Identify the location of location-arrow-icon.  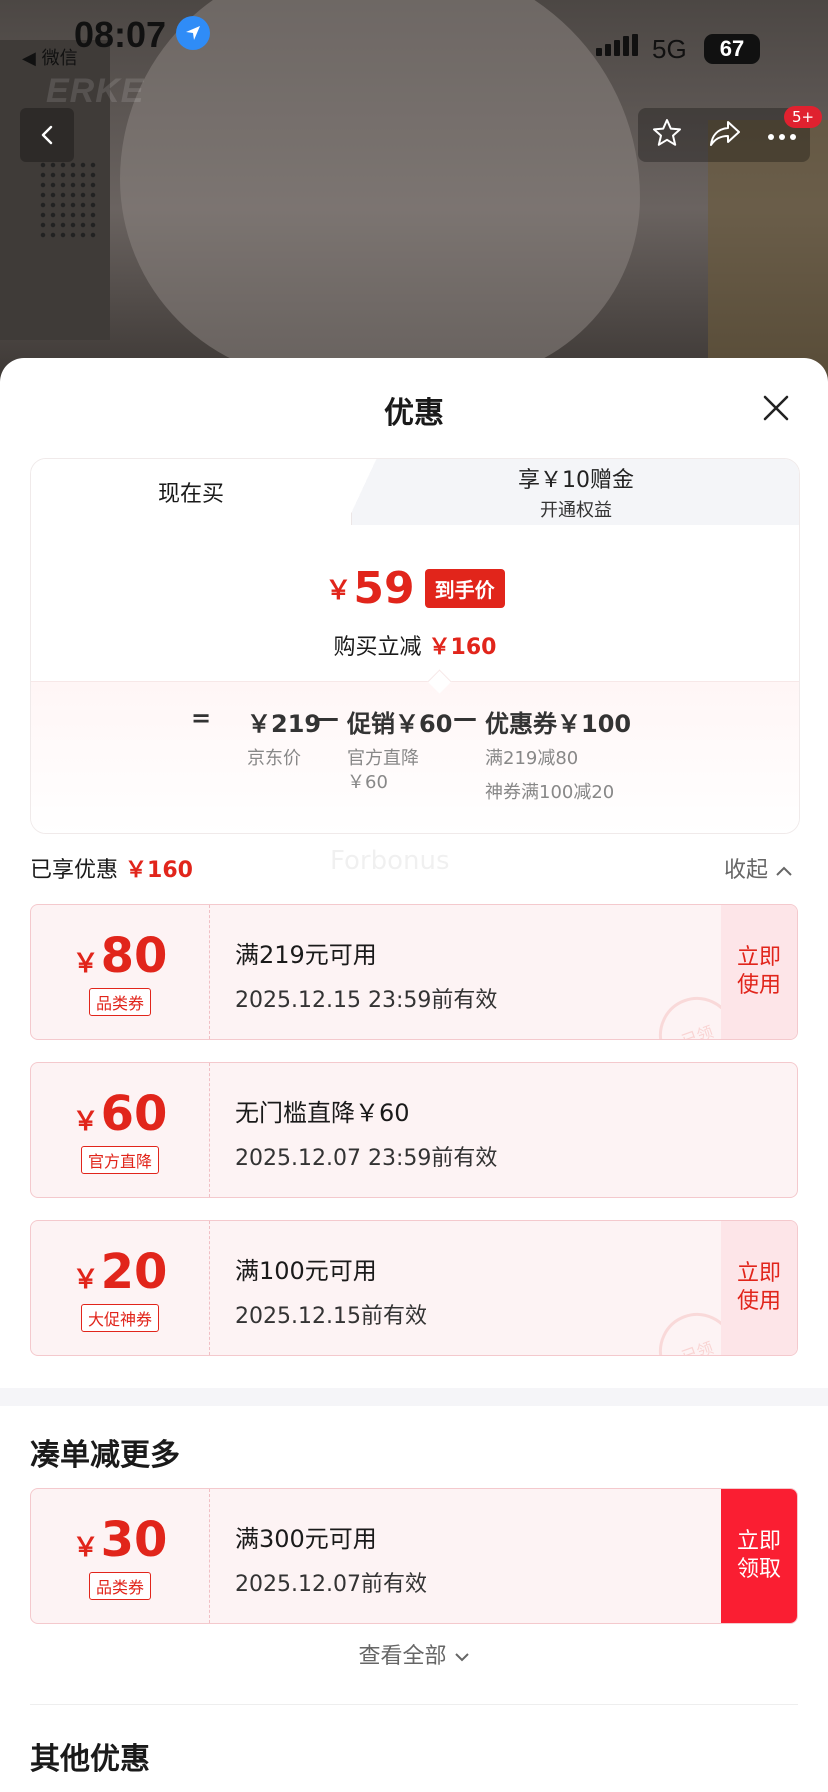
(193, 33).